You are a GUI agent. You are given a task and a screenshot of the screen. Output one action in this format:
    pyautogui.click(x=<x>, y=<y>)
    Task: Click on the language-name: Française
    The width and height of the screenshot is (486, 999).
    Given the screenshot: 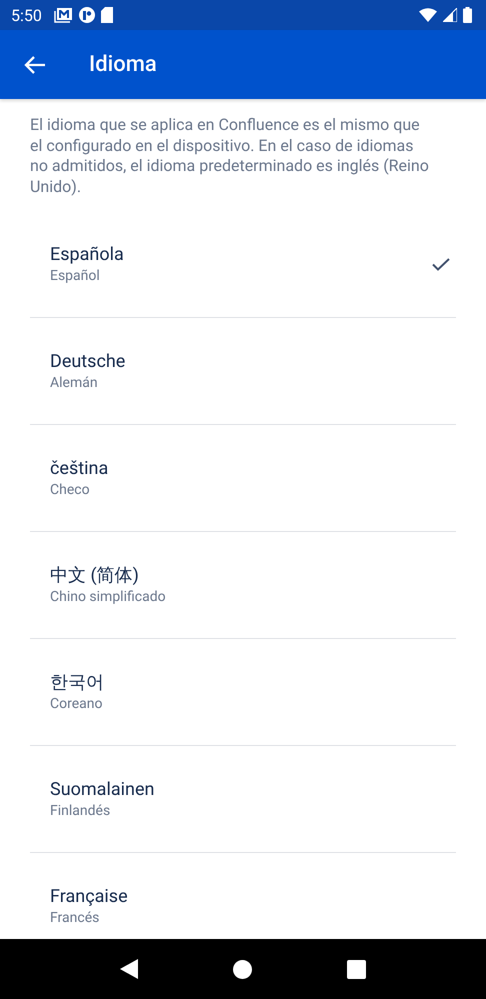 What is the action you would take?
    pyautogui.click(x=89, y=897)
    